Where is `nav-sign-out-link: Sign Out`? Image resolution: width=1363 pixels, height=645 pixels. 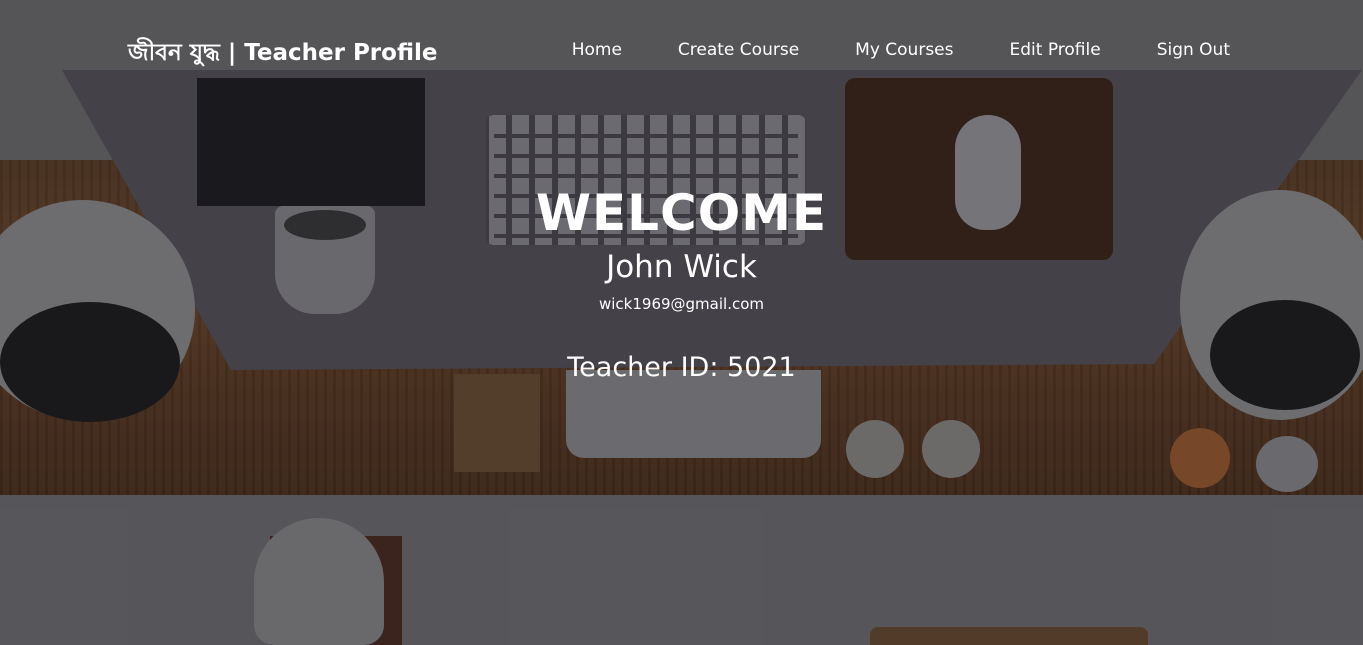
nav-sign-out-link: Sign Out is located at coordinates (1193, 50).